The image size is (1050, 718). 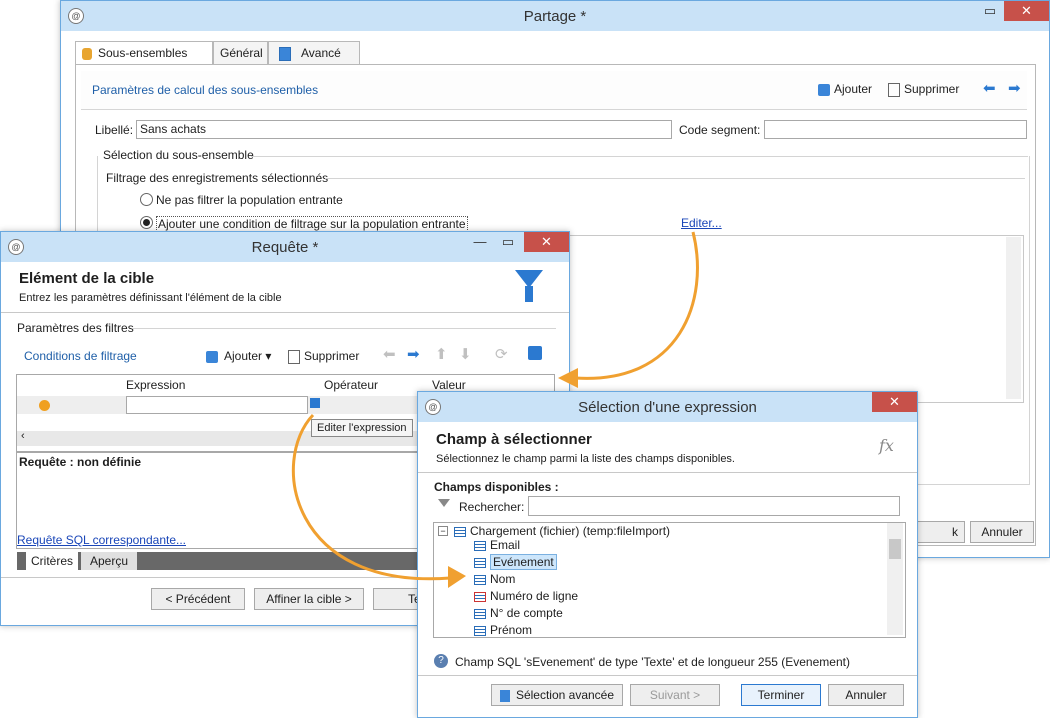 I want to click on table-icon, so click(x=460, y=531).